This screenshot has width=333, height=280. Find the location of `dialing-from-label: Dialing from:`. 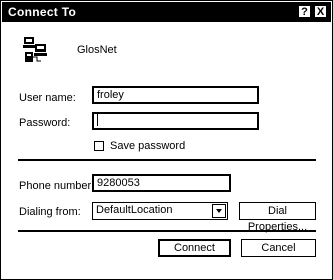

dialing-from-label: Dialing from: is located at coordinates (50, 212).